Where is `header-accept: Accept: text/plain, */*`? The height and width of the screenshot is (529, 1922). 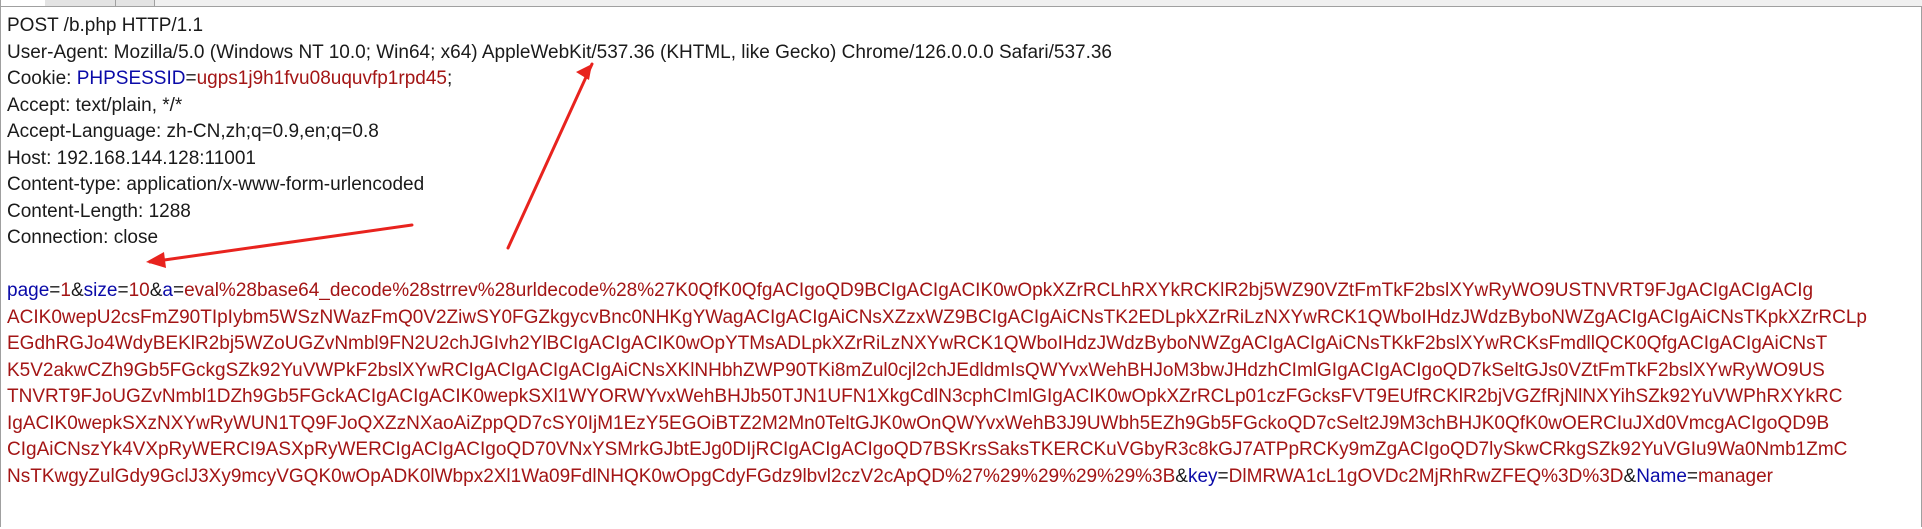
header-accept: Accept: text/plain, */* is located at coordinates (95, 105).